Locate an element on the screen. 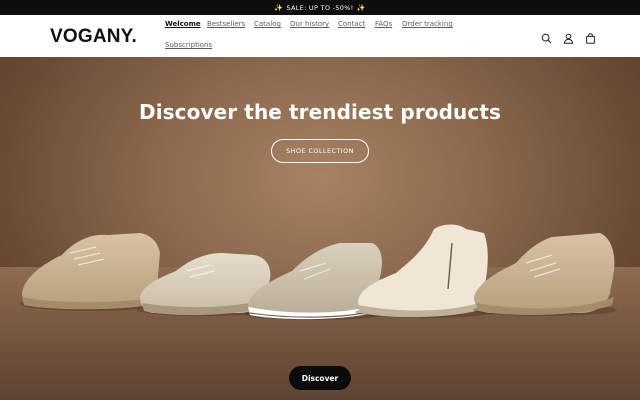 The width and height of the screenshot is (640, 400). nav-subscriptions: Subscriptions is located at coordinates (188, 45).